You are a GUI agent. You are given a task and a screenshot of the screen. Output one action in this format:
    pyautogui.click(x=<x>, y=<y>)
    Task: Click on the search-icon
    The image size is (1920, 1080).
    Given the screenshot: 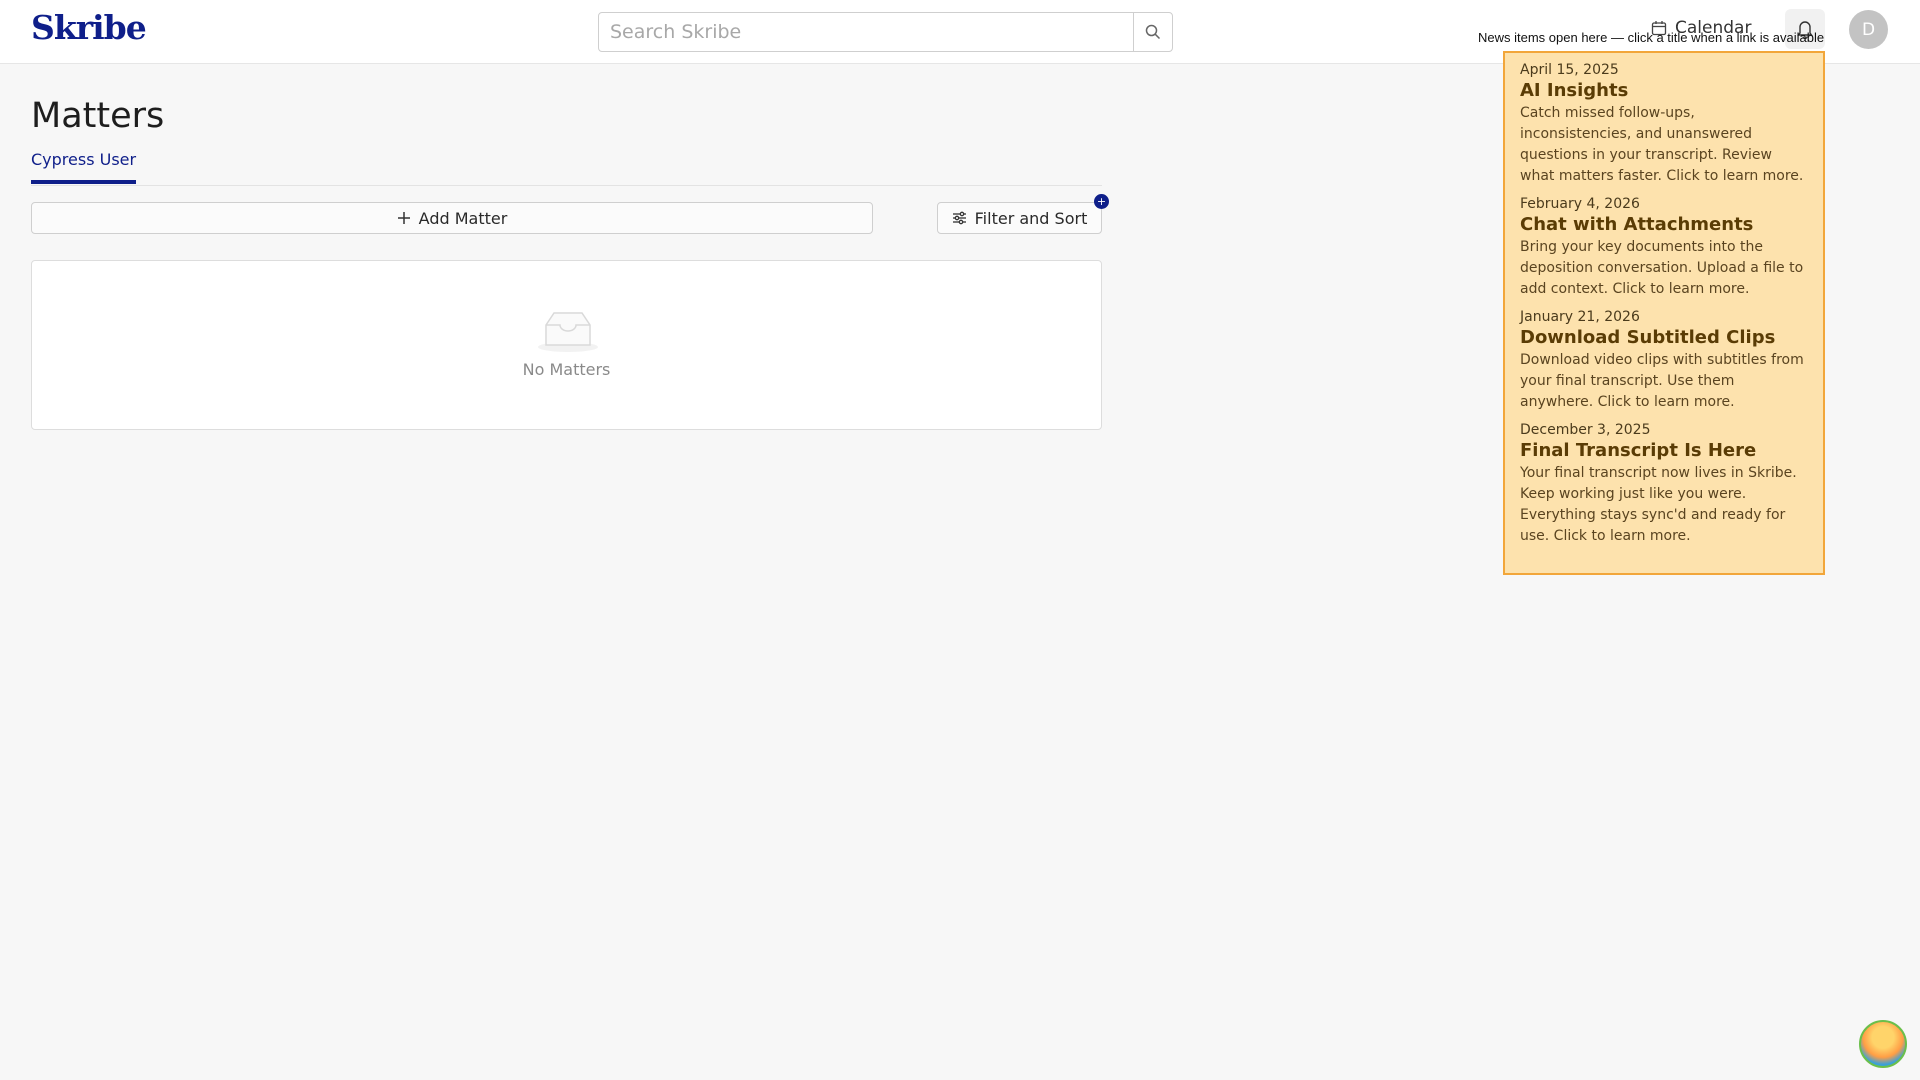 What is the action you would take?
    pyautogui.click(x=1153, y=32)
    